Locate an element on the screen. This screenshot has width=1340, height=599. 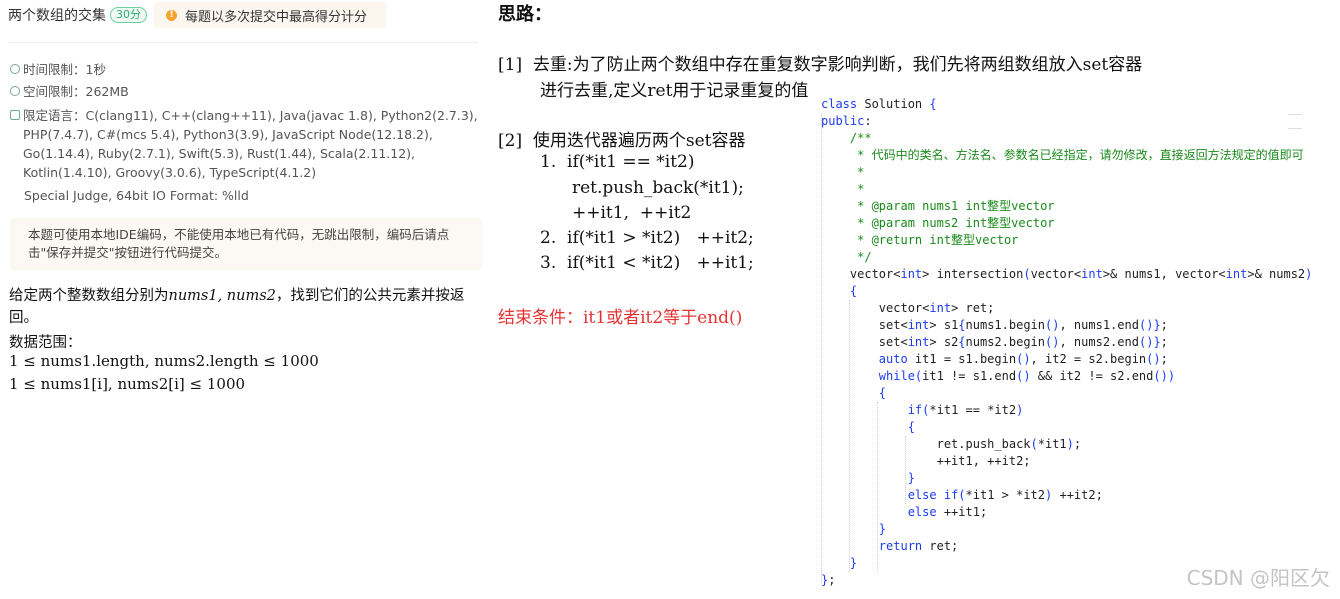
problem-title-row: 两个数组的交集 30分 is located at coordinates (77, 15).